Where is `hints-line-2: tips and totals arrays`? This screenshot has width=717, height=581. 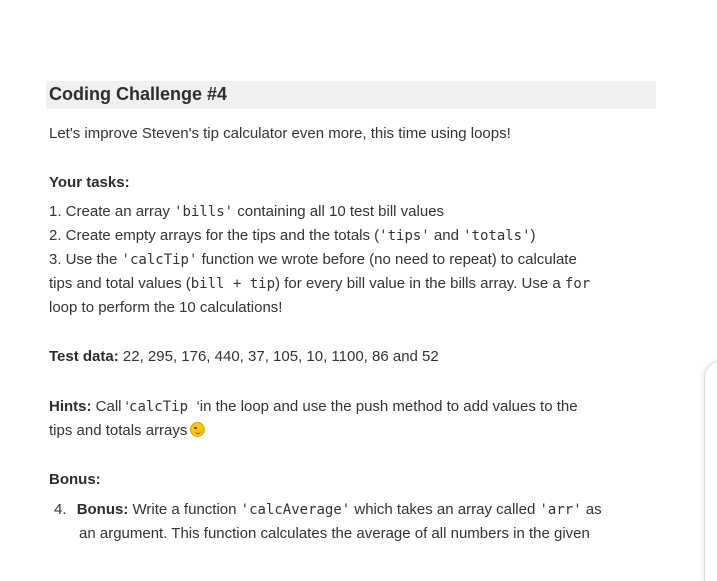
hints-line-2: tips and totals arrays is located at coordinates (127, 431).